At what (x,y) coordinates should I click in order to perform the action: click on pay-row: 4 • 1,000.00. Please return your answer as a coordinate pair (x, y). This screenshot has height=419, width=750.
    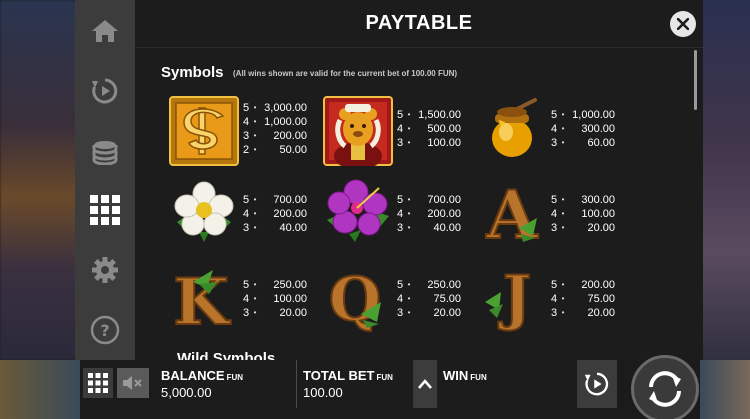
    Looking at the image, I should click on (275, 122).